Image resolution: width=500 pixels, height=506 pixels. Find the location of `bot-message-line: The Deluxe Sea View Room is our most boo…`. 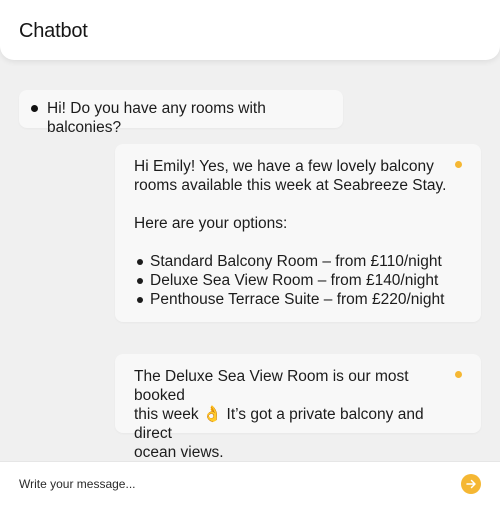

bot-message-line: The Deluxe Sea View Room is our most boo… is located at coordinates (271, 386).